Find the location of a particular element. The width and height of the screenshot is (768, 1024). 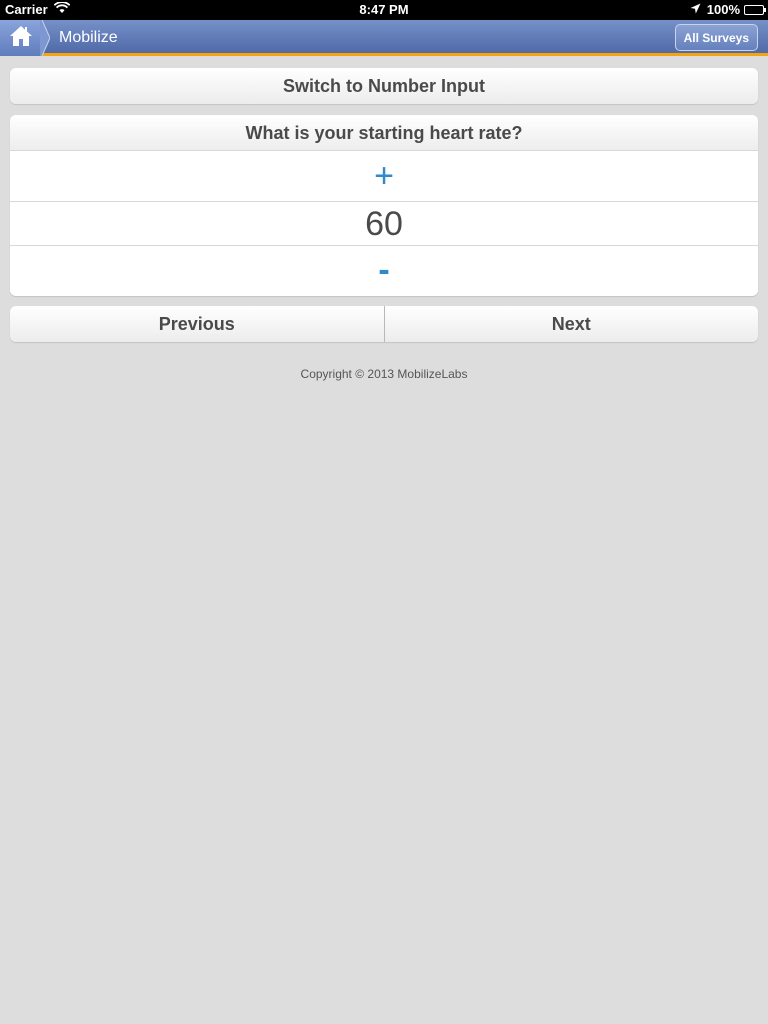

location-arrow-icon is located at coordinates (695, 9).